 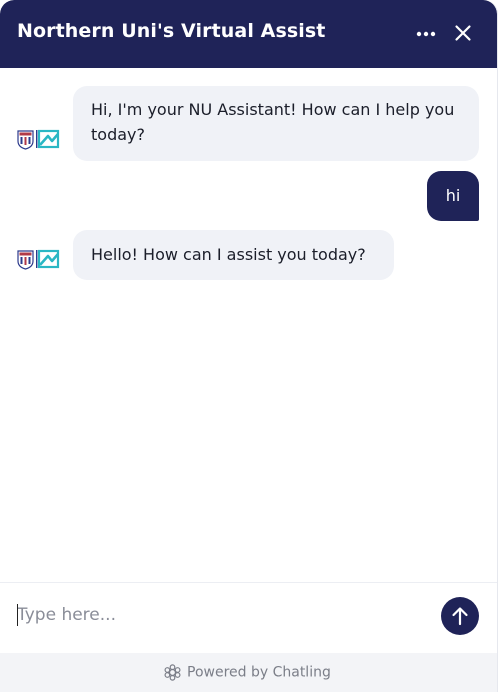 I want to click on powered-by-footer: Powered by Chatling, so click(x=248, y=672).